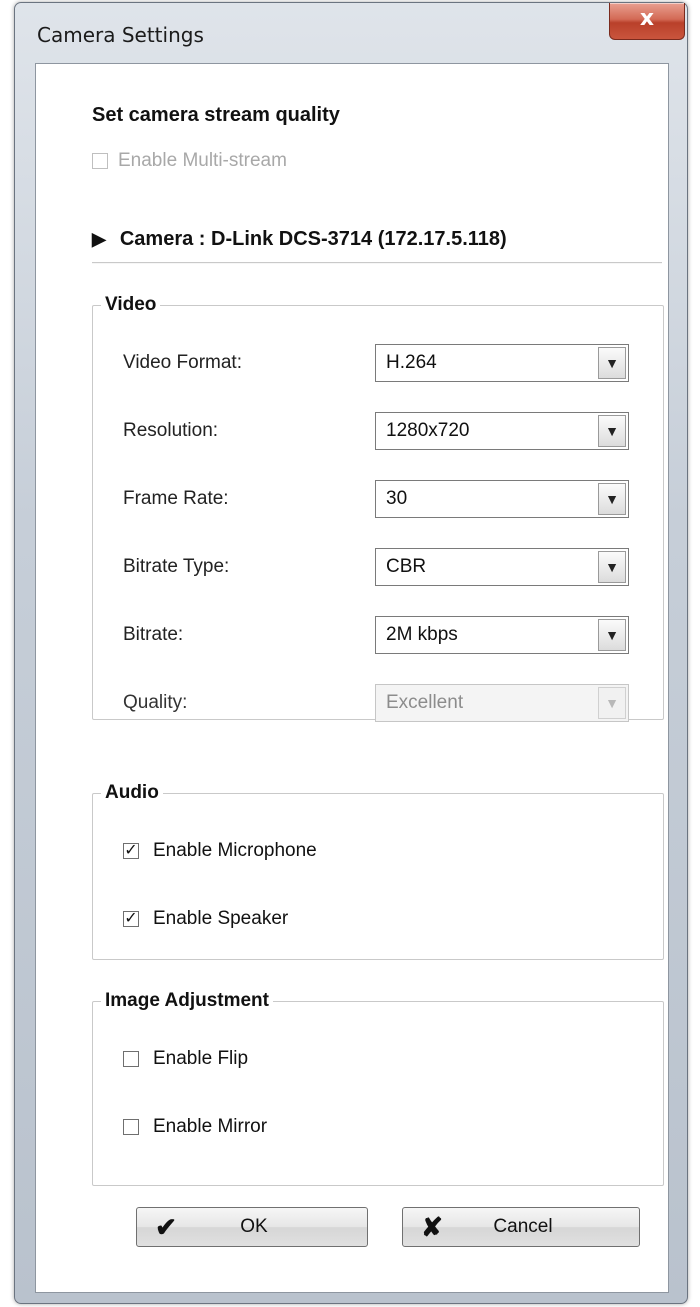 The width and height of the screenshot is (700, 1307). Describe the element at coordinates (351, 32) in the screenshot. I see `title-bar: Camera Settings x` at that location.